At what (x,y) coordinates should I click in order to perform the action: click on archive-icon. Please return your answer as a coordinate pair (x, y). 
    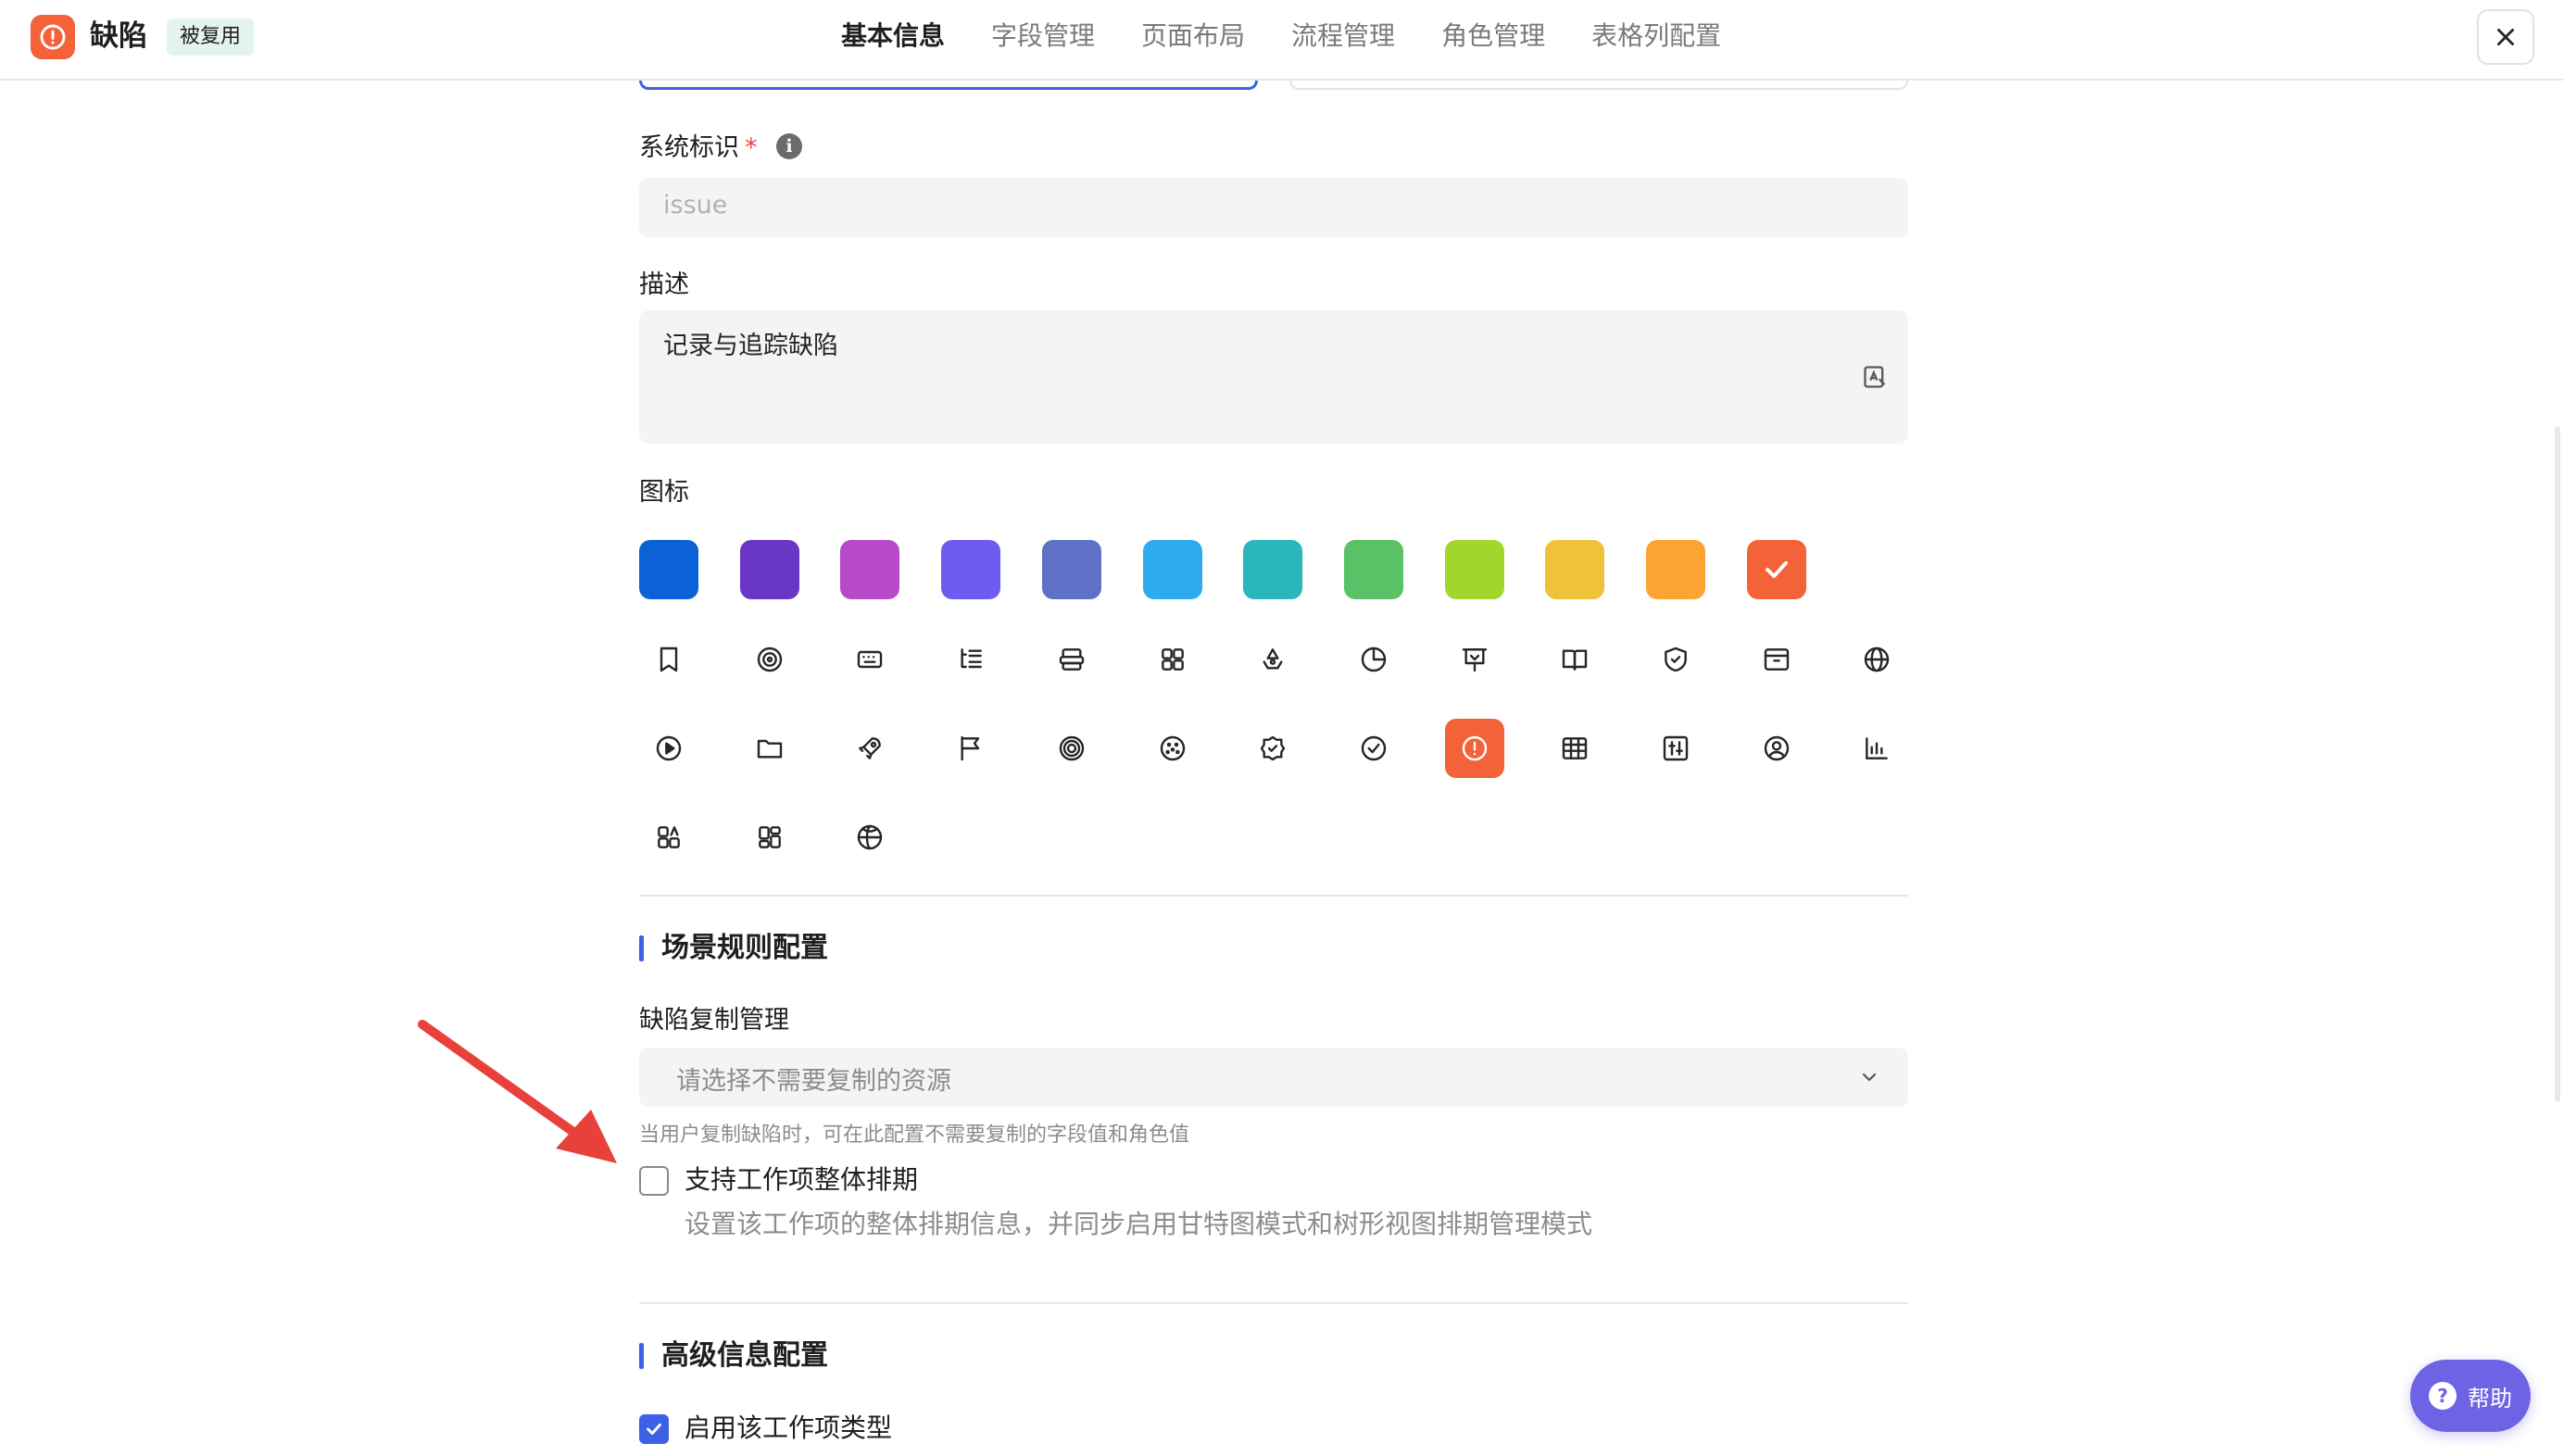
    Looking at the image, I should click on (1777, 659).